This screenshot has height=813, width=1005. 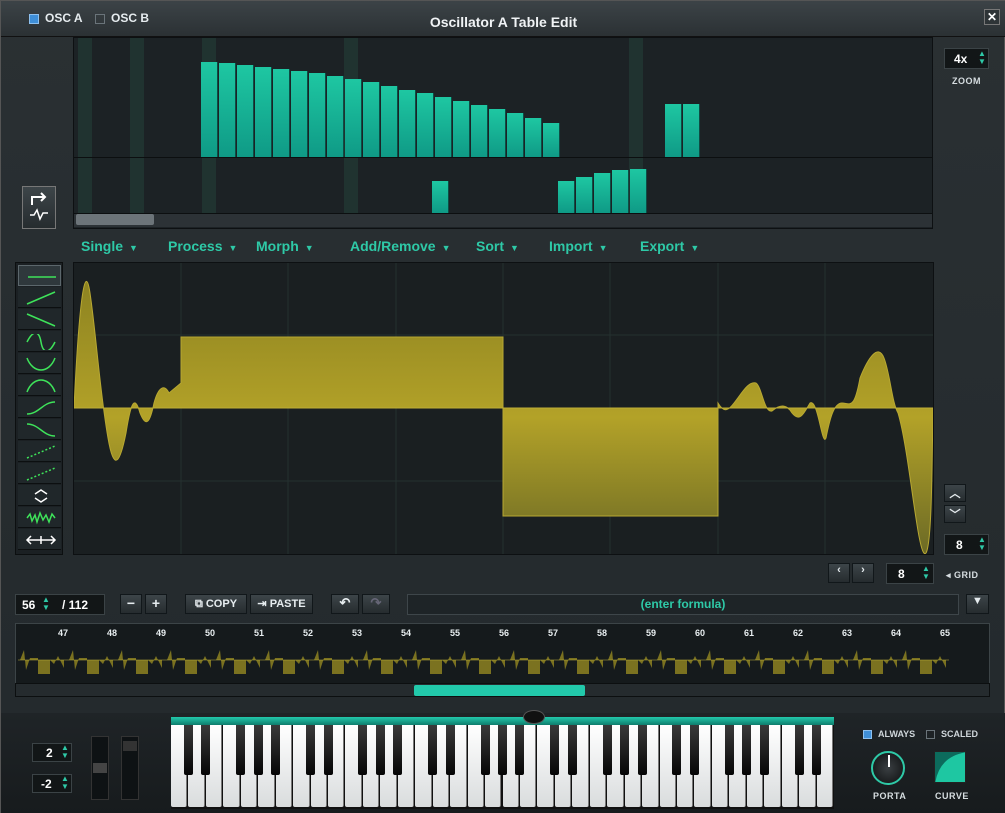 What do you see at coordinates (503, 220) in the screenshot?
I see `harmonics-scrollbar` at bounding box center [503, 220].